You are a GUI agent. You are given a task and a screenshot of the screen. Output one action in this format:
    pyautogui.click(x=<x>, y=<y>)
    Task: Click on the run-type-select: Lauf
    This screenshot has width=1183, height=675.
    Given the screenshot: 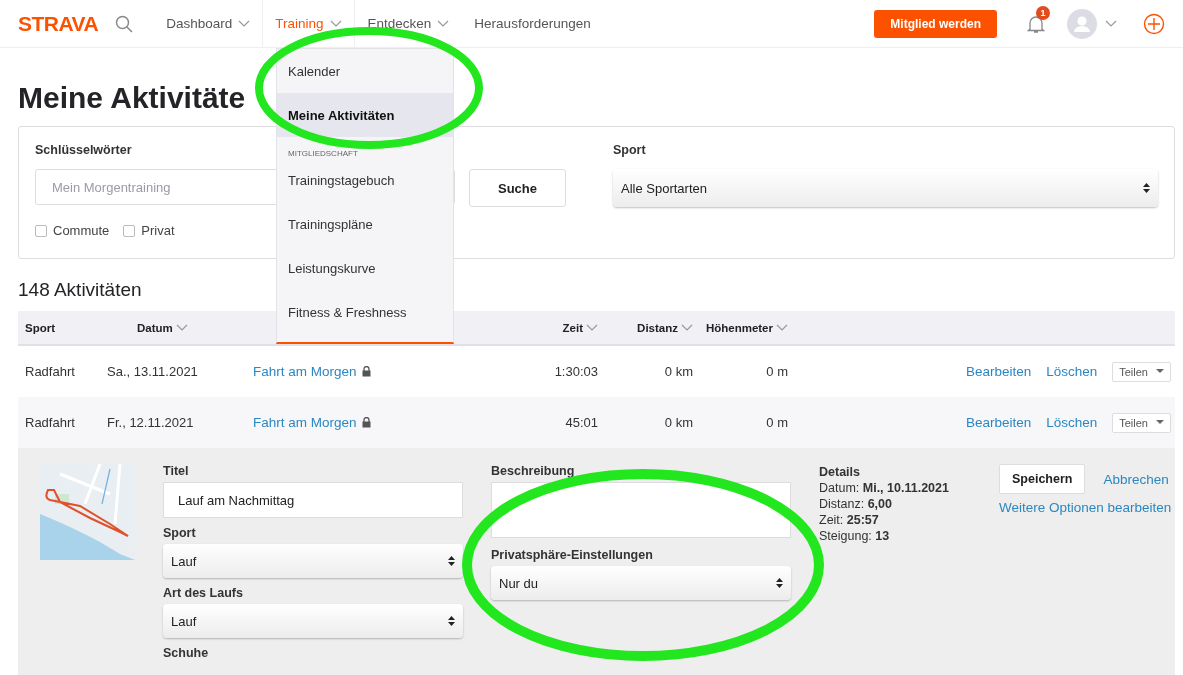 What is the action you would take?
    pyautogui.click(x=313, y=621)
    